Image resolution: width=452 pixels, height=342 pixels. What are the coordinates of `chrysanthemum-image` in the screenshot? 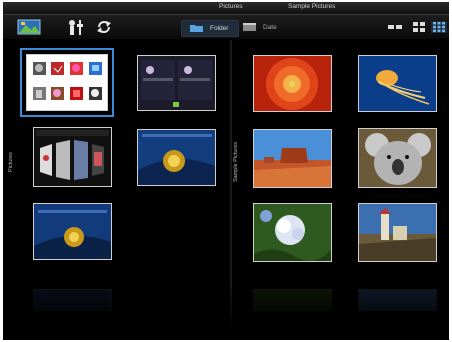 It's located at (292, 83).